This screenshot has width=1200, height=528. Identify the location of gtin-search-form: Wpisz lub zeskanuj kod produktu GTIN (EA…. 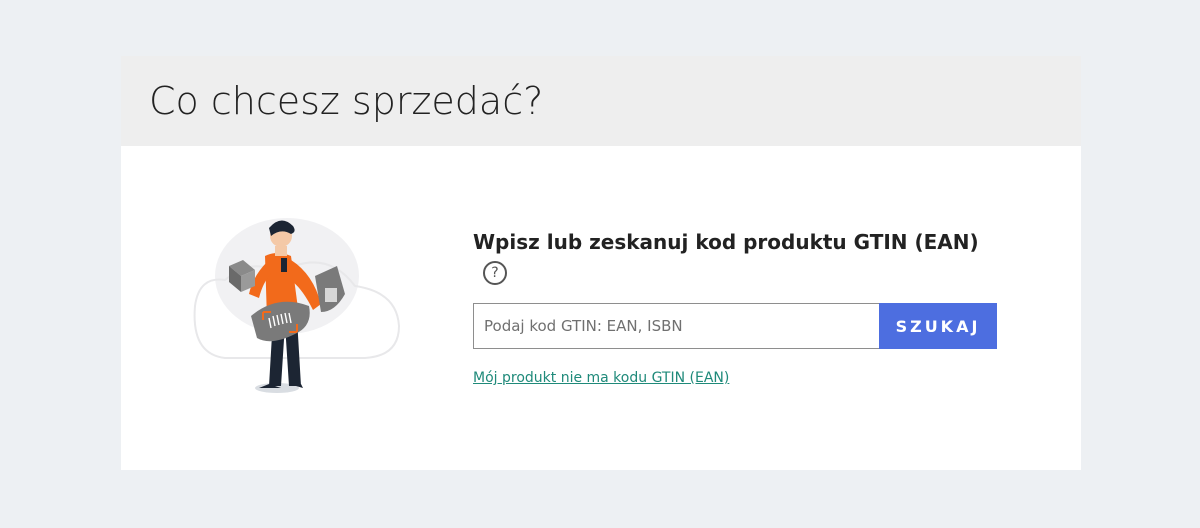
(753, 307).